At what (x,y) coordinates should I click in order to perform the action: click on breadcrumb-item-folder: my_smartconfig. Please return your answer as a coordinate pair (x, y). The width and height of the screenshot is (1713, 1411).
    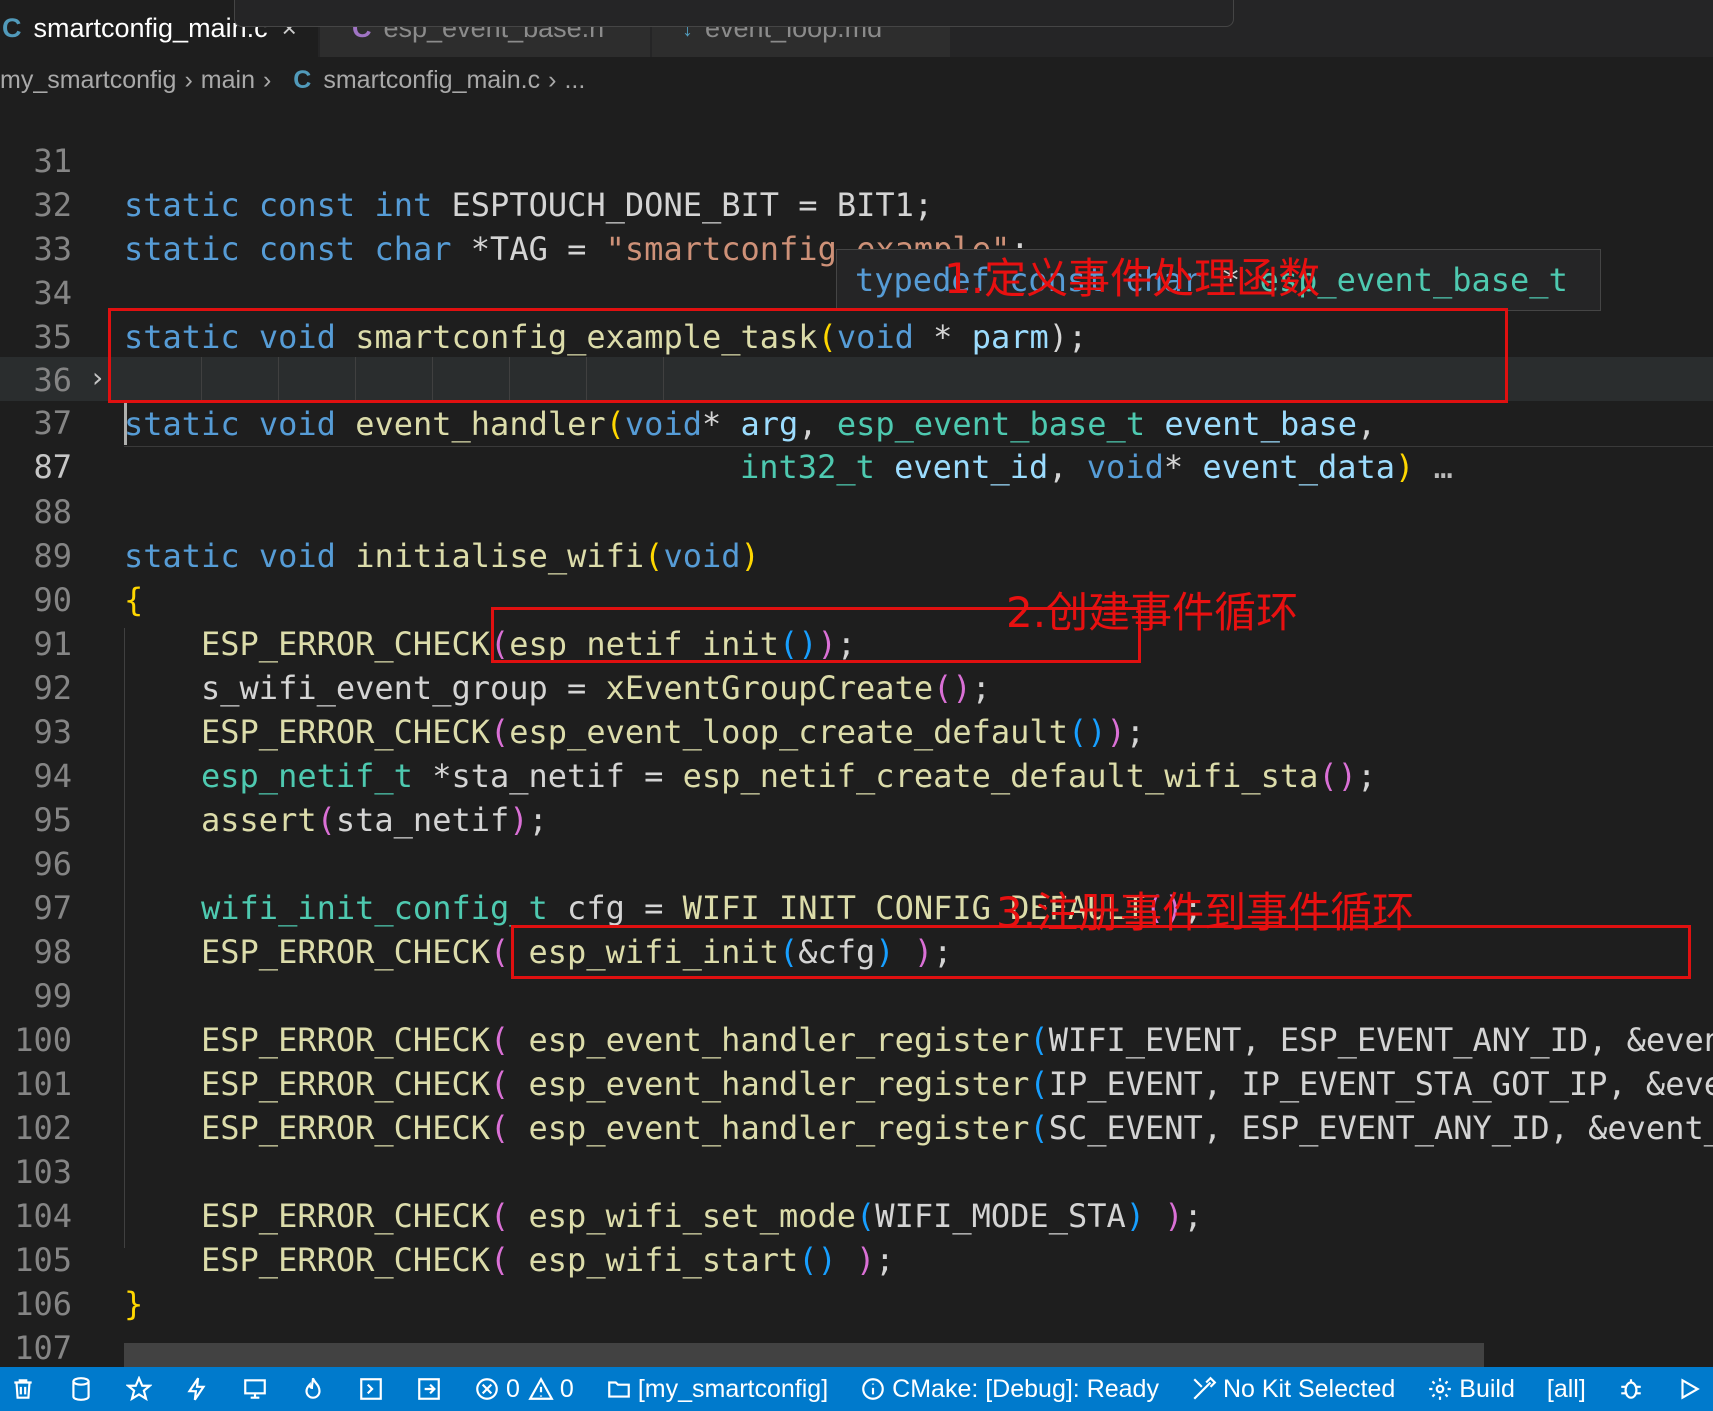
    Looking at the image, I should click on (88, 80).